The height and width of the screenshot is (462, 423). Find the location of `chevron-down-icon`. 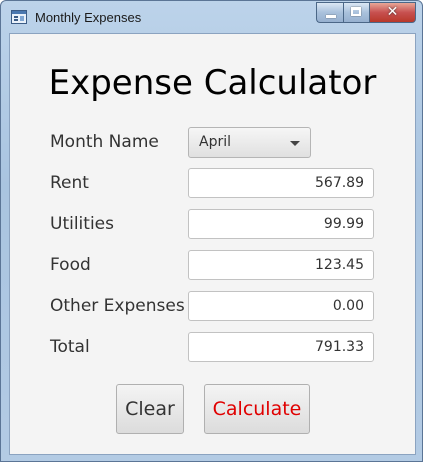

chevron-down-icon is located at coordinates (295, 143).